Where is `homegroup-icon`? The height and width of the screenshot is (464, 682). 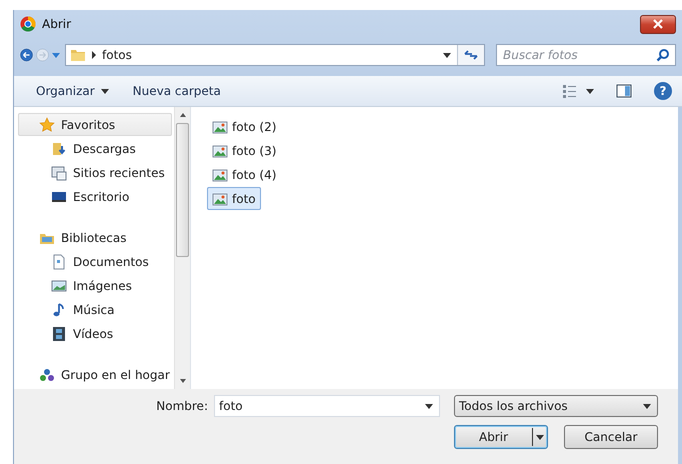 homegroup-icon is located at coordinates (47, 374).